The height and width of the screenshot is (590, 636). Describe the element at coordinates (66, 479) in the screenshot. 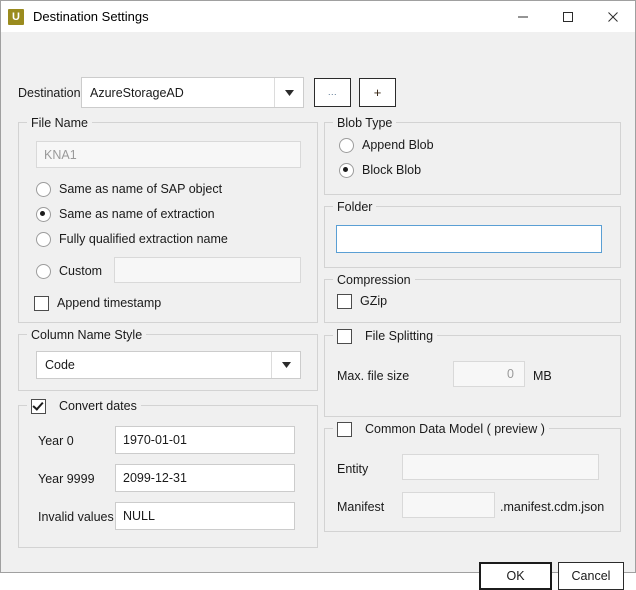

I see `year-9999-label: Year 9999` at that location.